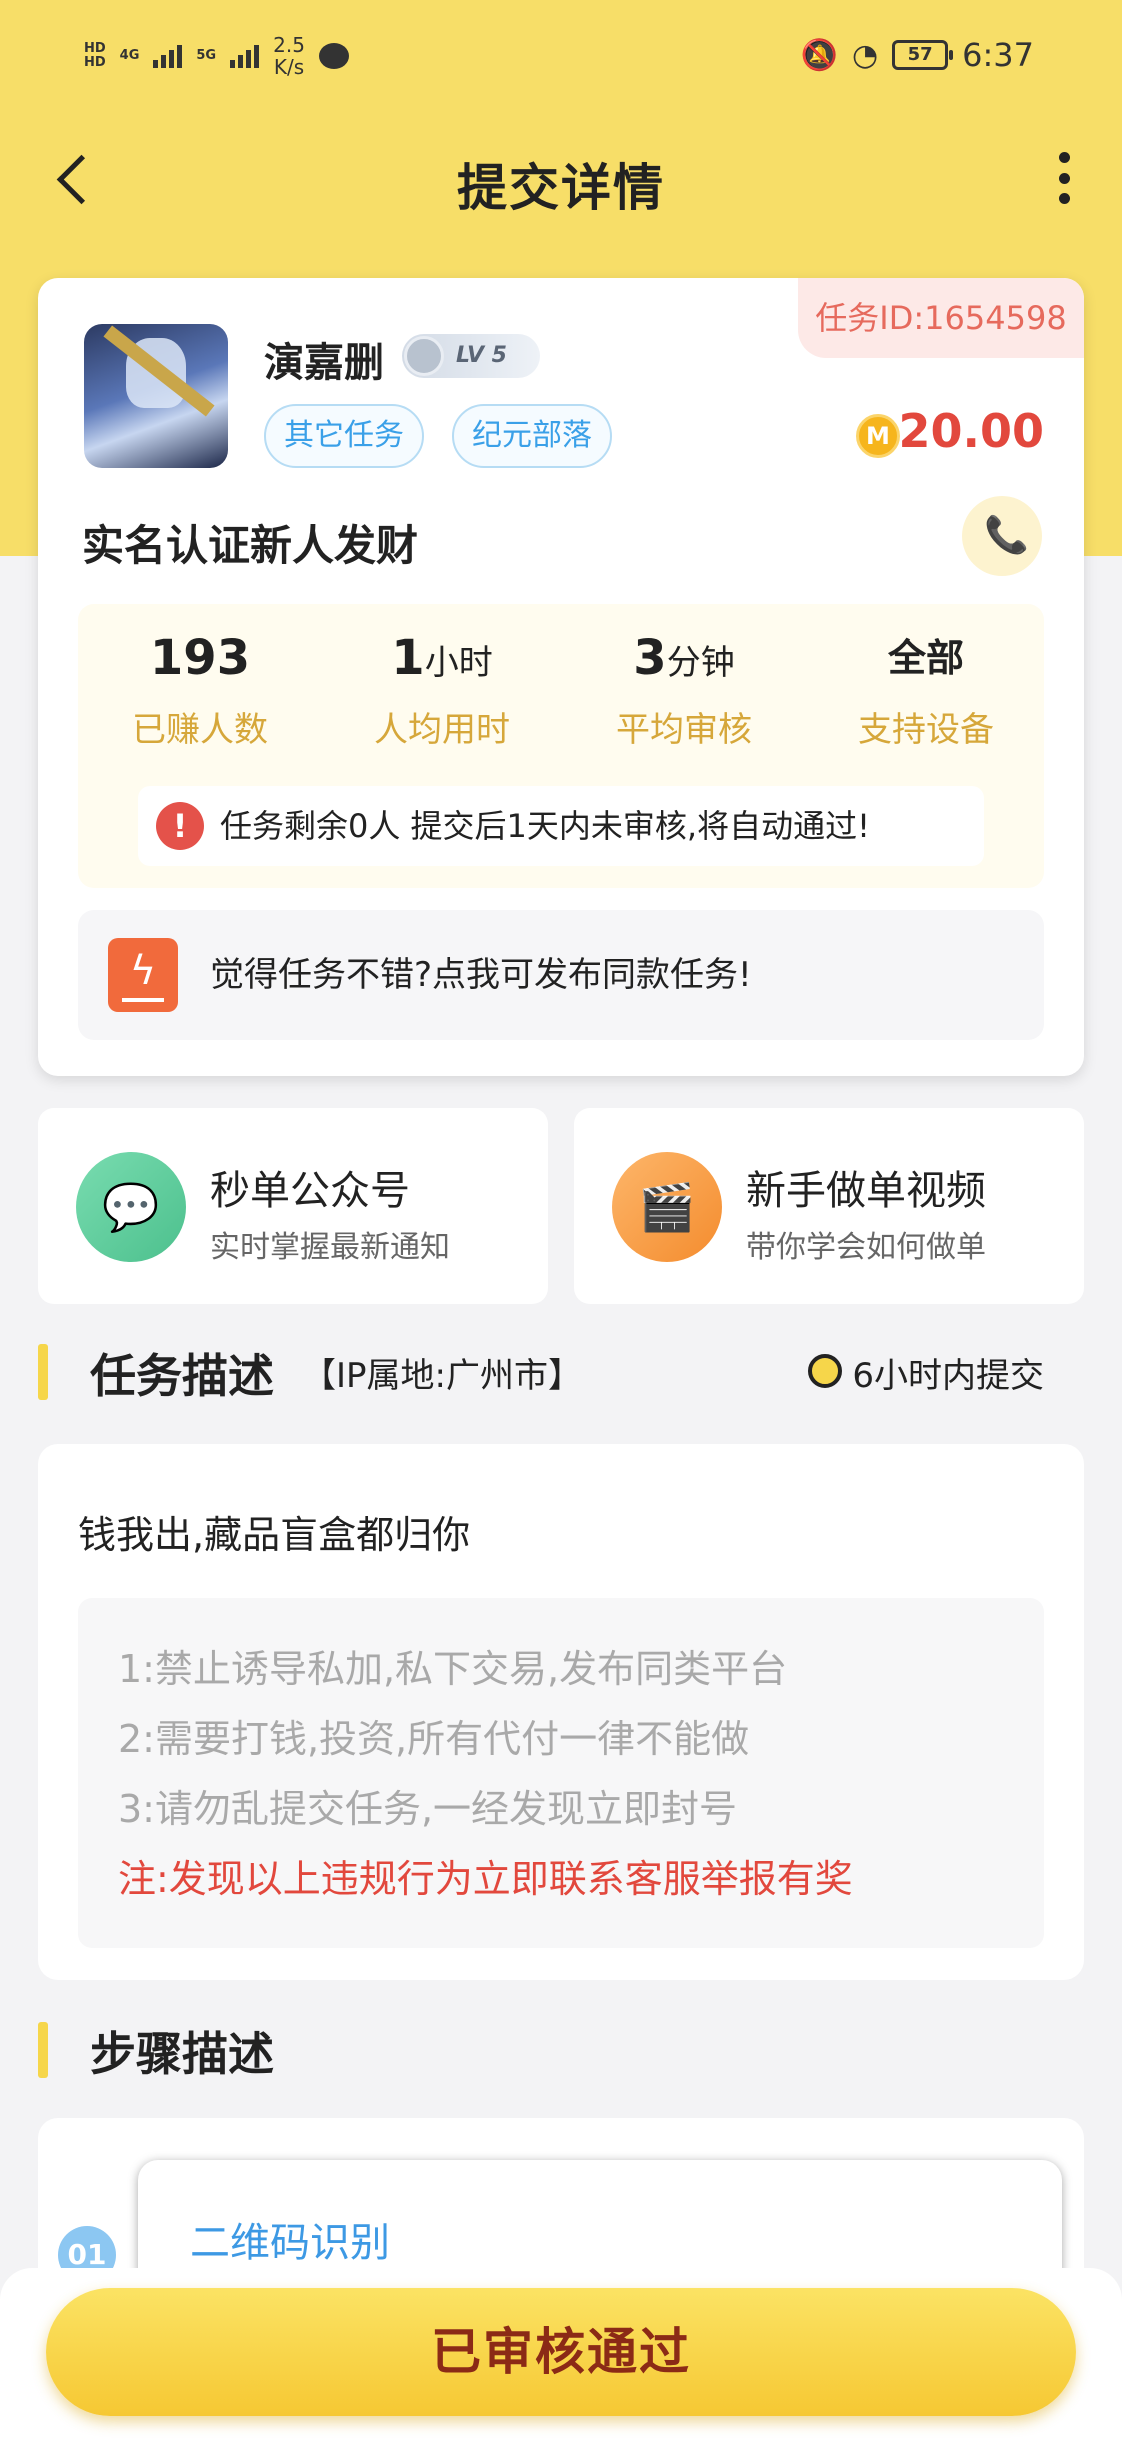 This screenshot has width=1122, height=2442. What do you see at coordinates (926, 1372) in the screenshot?
I see `submit-deadline: 6小时内提交` at bounding box center [926, 1372].